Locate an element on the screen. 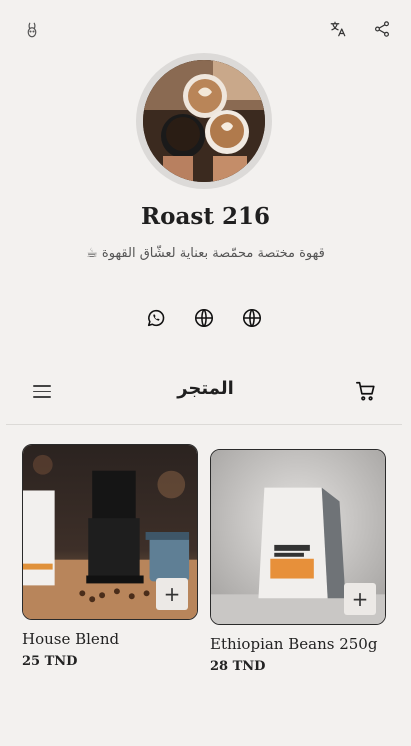 The width and height of the screenshot is (411, 746). share-icon is located at coordinates (382, 29).